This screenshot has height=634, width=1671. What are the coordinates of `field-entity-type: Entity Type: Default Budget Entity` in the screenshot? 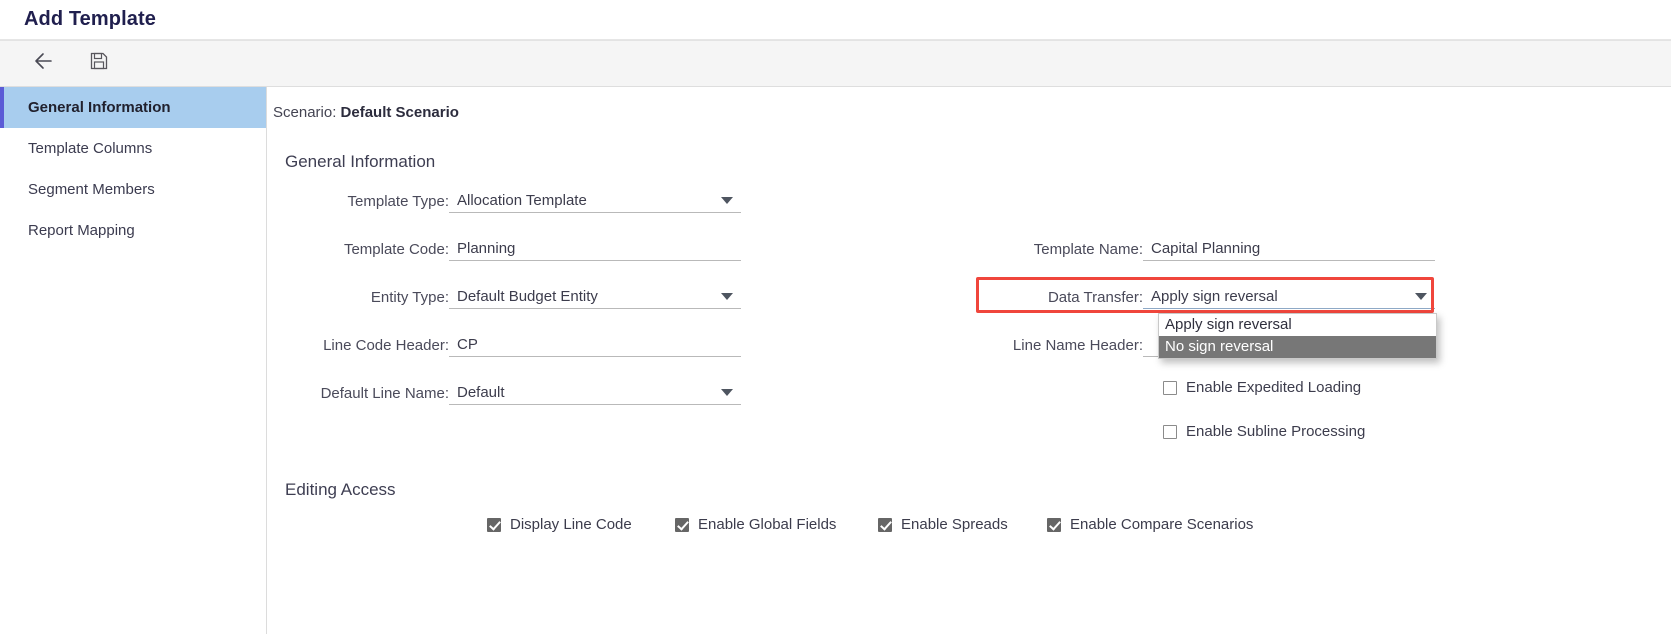 It's located at (504, 296).